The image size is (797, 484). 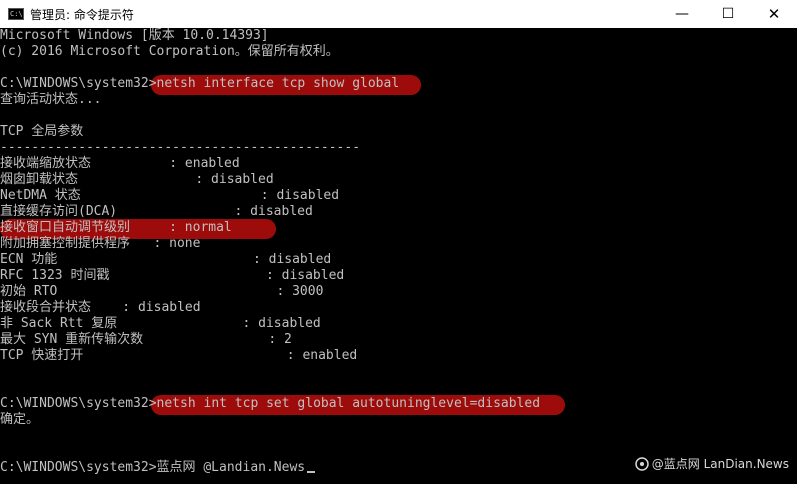 I want to click on console-line: ECN 功能 : disabled, so click(x=166, y=259).